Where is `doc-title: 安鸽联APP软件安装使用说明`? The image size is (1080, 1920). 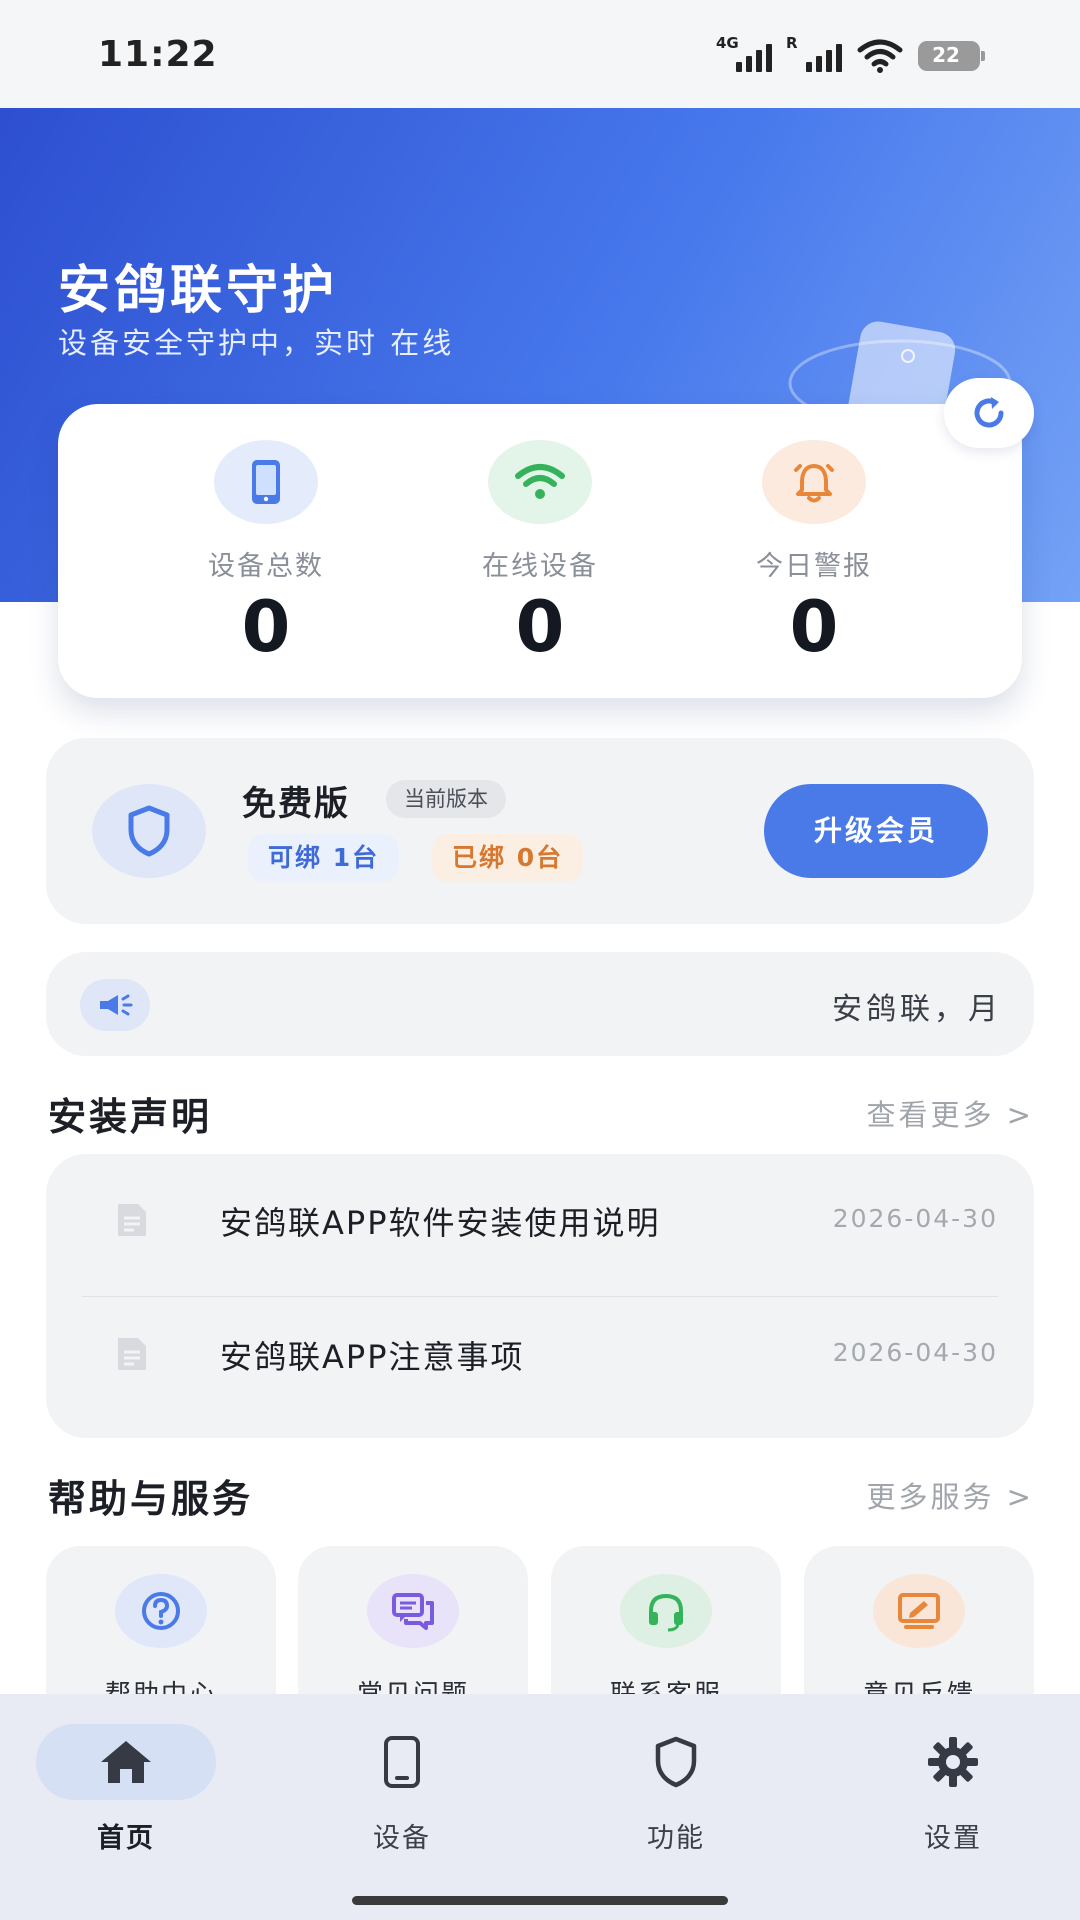 doc-title: 安鸽联APP软件安装使用说明 is located at coordinates (440, 1223).